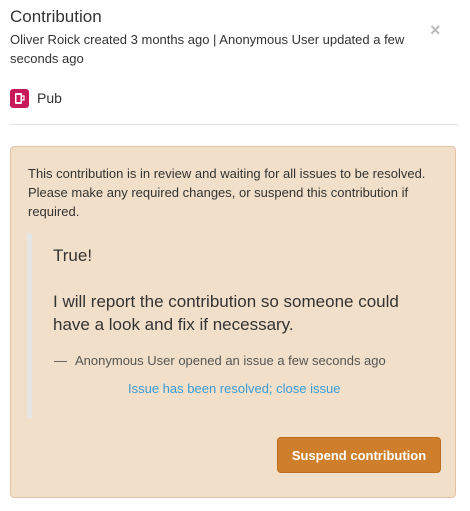 This screenshot has height=511, width=470. What do you see at coordinates (60, 360) in the screenshot?
I see `quote-dash: —` at bounding box center [60, 360].